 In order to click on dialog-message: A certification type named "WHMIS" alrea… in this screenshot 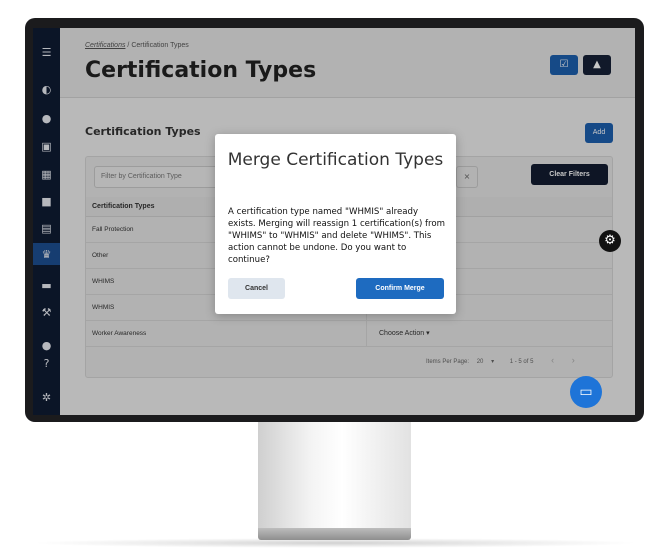, I will do `click(337, 236)`.